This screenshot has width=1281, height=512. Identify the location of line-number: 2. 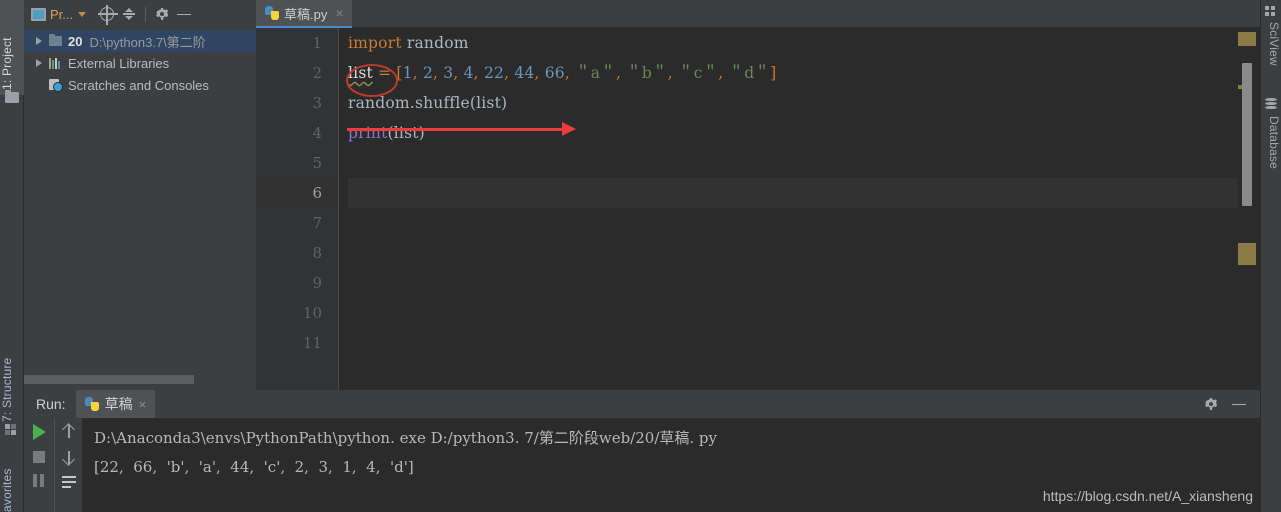
(317, 73).